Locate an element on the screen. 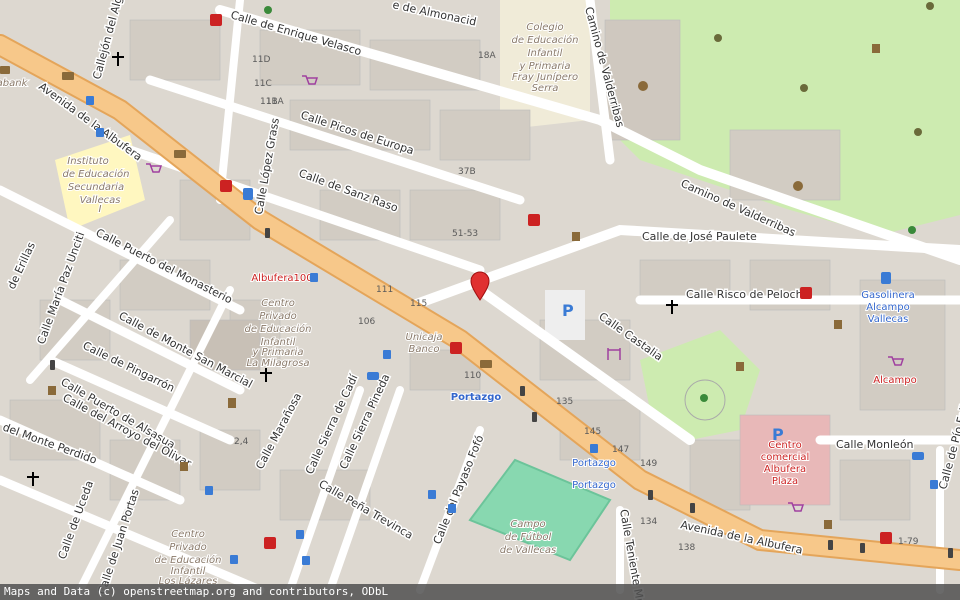  instituto-line-0: Instituto is located at coordinates (88, 161).